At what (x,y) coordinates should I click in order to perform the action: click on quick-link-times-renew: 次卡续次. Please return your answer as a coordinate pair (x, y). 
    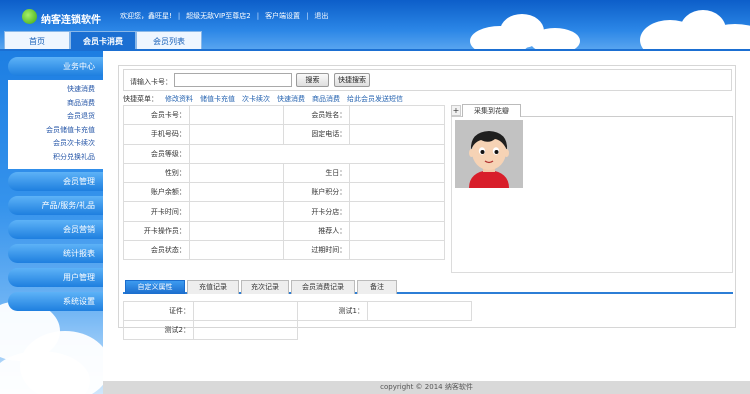
    Looking at the image, I should click on (256, 99).